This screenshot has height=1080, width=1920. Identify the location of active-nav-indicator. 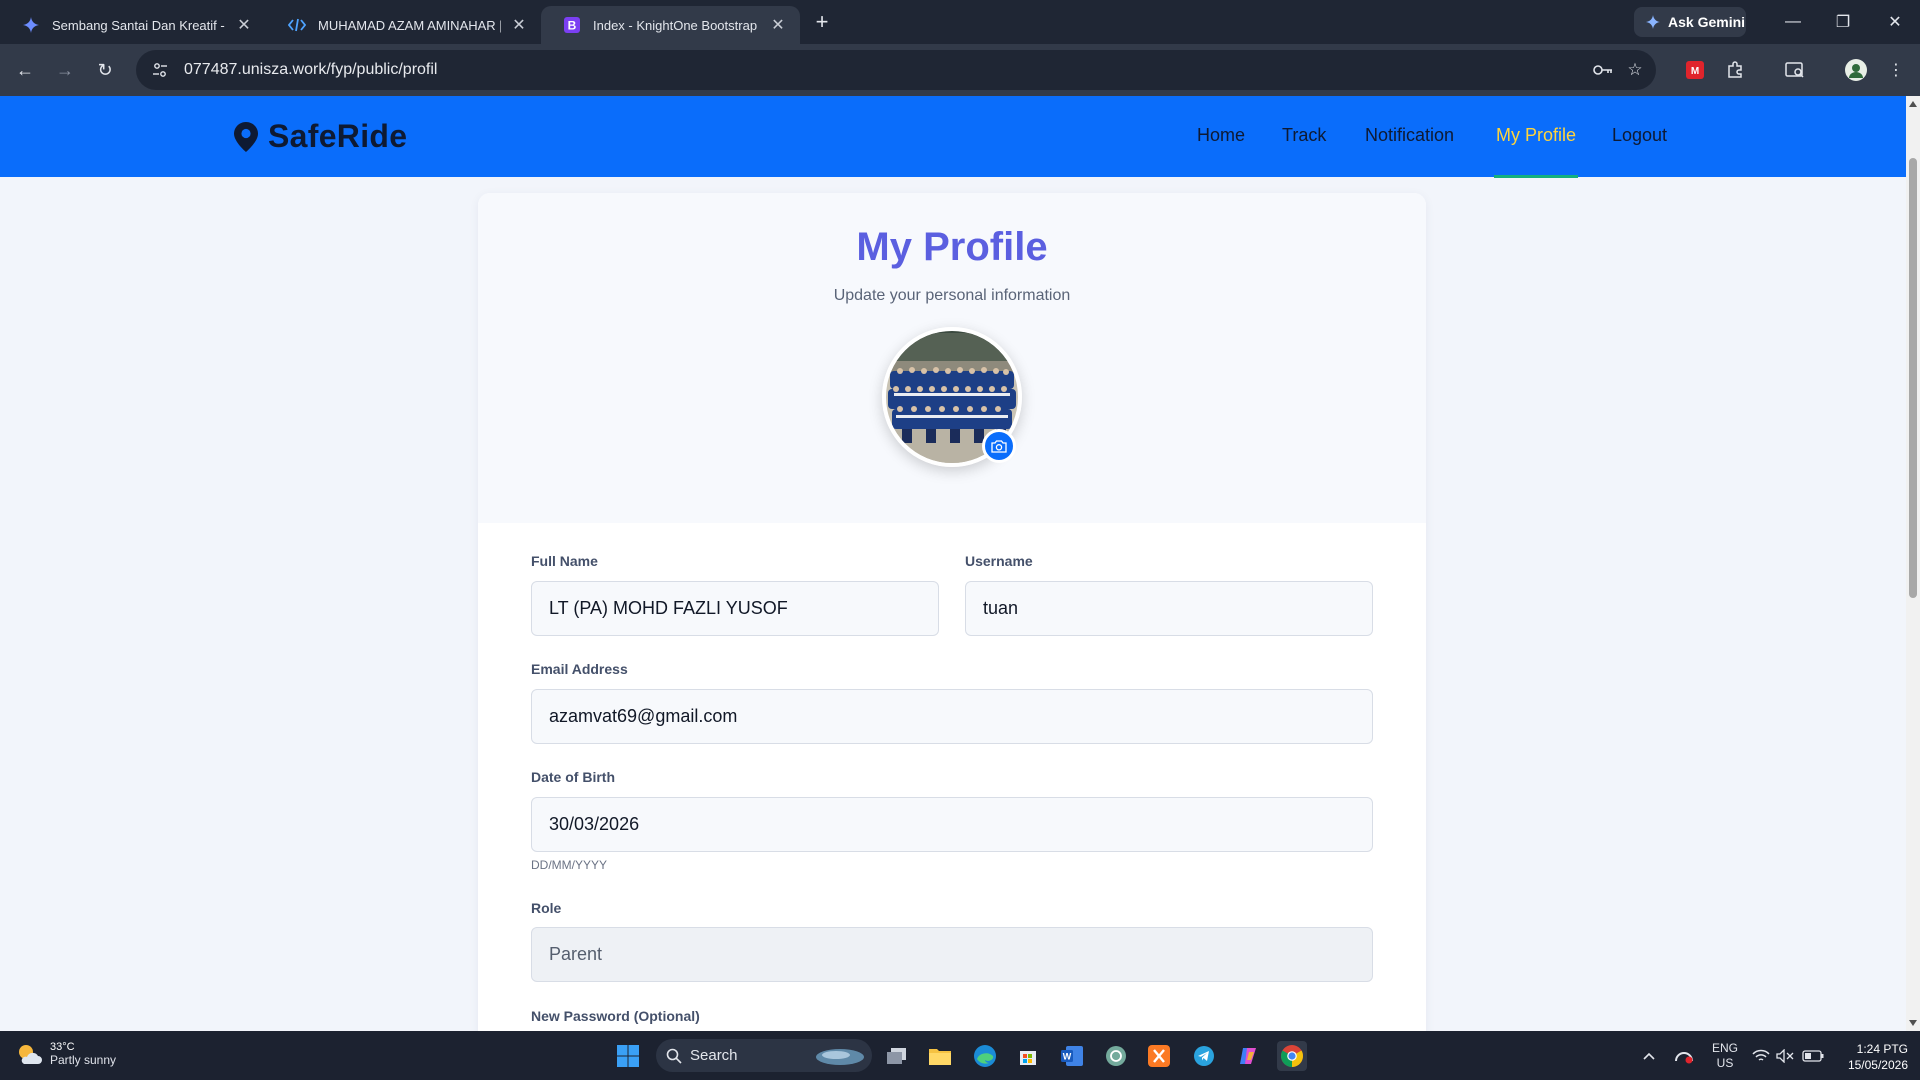
(1536, 176).